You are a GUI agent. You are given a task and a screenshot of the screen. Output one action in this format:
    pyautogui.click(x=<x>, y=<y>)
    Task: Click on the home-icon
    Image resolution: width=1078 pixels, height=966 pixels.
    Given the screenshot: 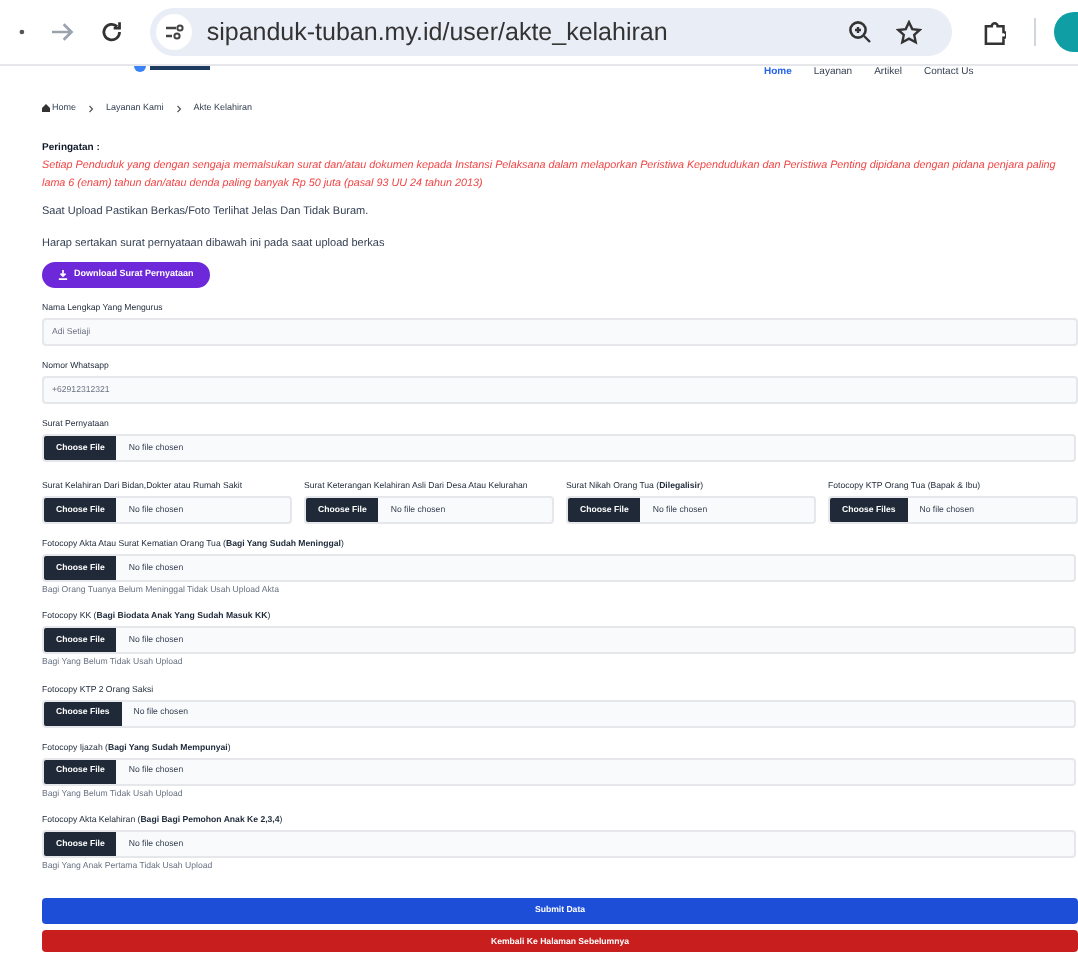 What is the action you would take?
    pyautogui.click(x=46, y=108)
    